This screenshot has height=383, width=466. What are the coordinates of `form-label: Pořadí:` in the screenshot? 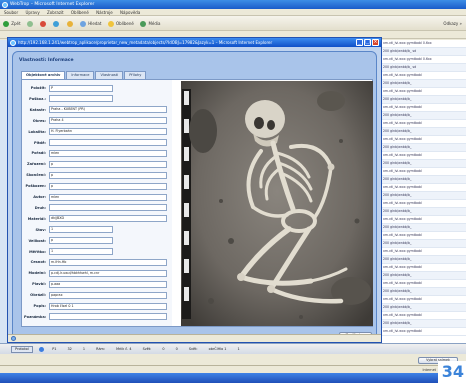 It's located at (38, 153).